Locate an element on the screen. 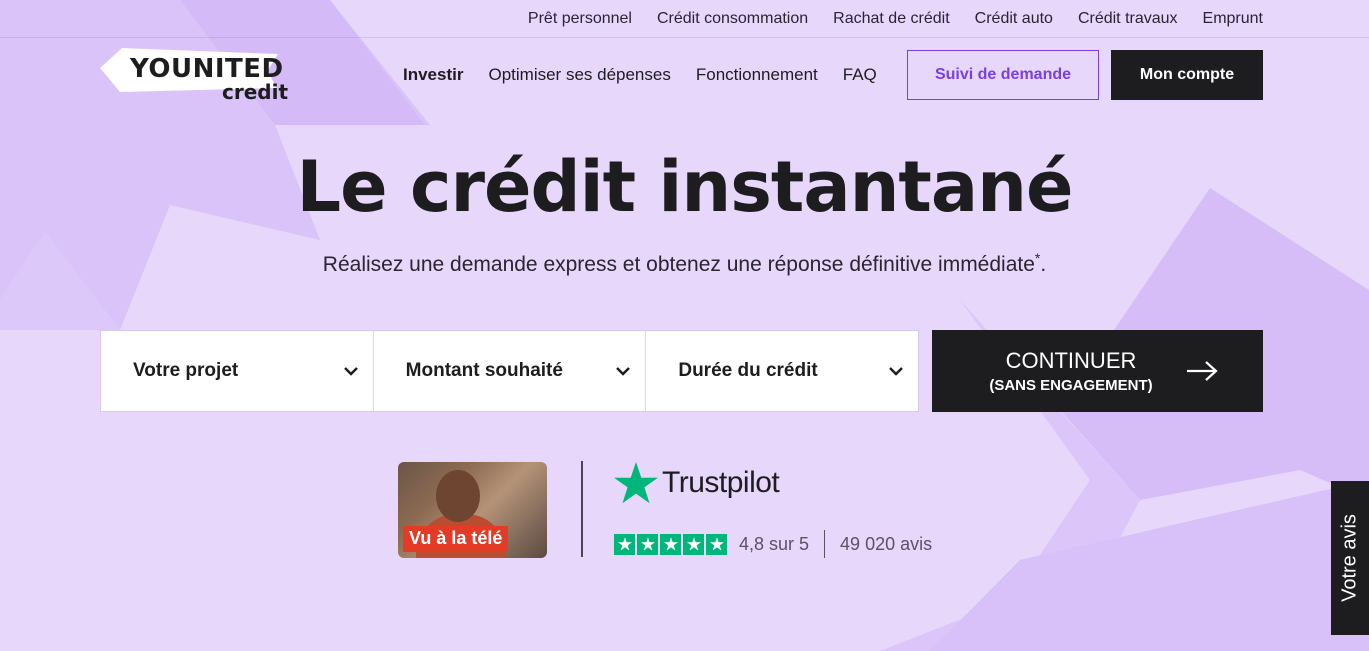 The width and height of the screenshot is (1369, 651). vertical-divider is located at coordinates (582, 509).